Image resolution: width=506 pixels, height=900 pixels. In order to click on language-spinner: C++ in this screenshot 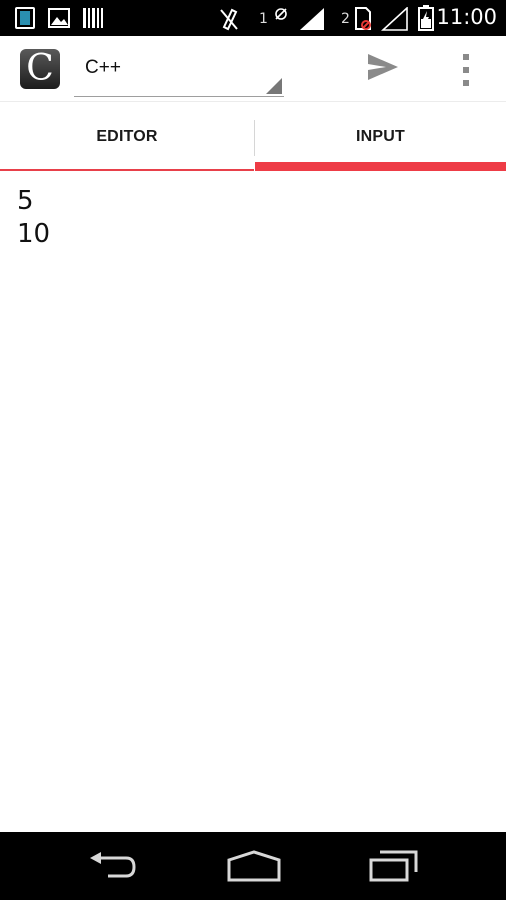, I will do `click(179, 71)`.